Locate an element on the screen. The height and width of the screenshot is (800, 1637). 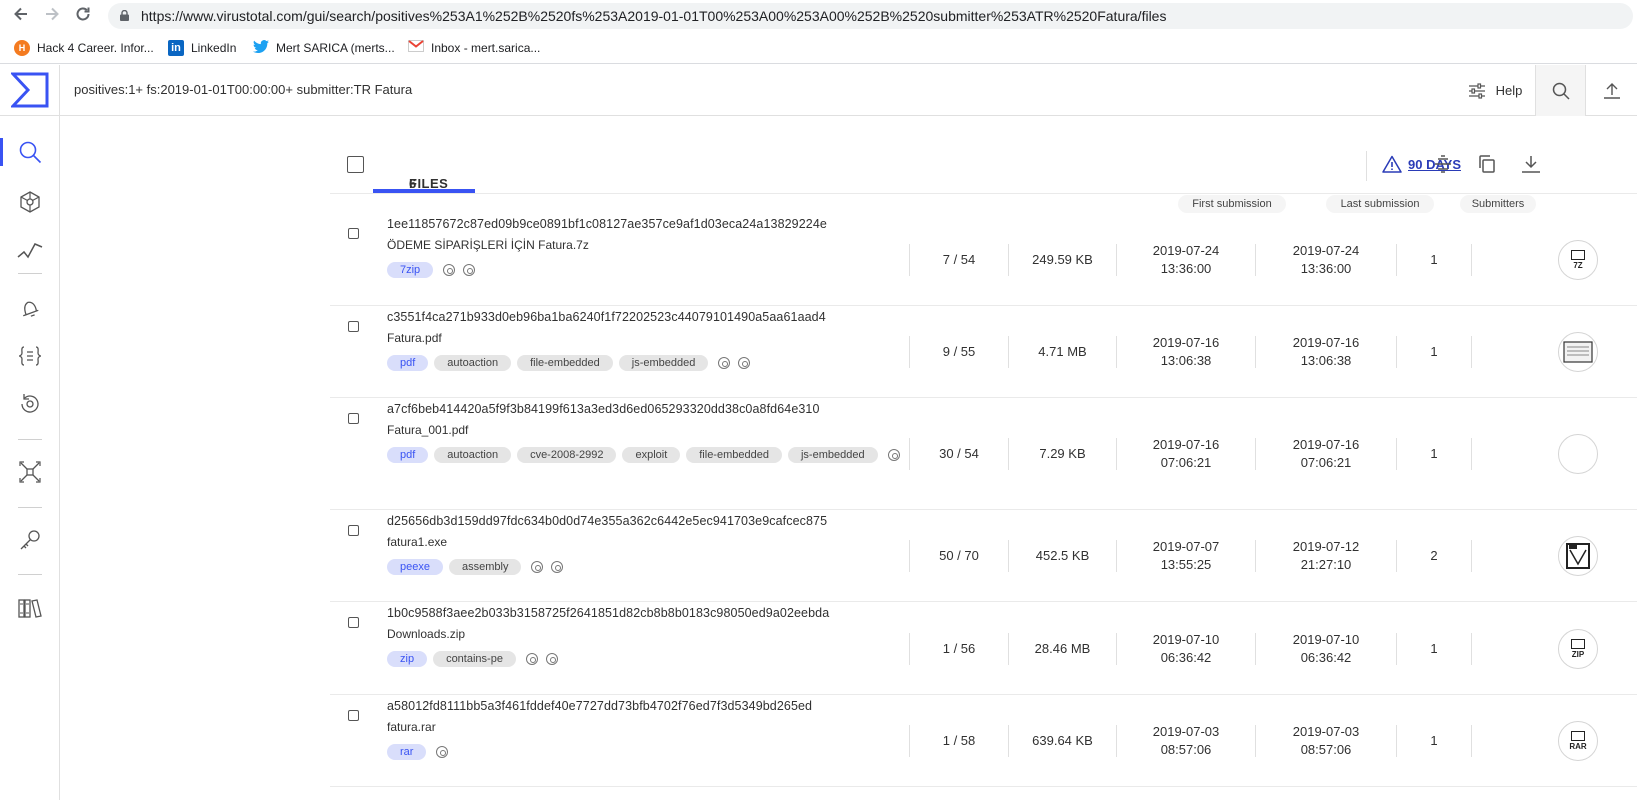
first-submission-time: 13:06:38 is located at coordinates (1186, 360).